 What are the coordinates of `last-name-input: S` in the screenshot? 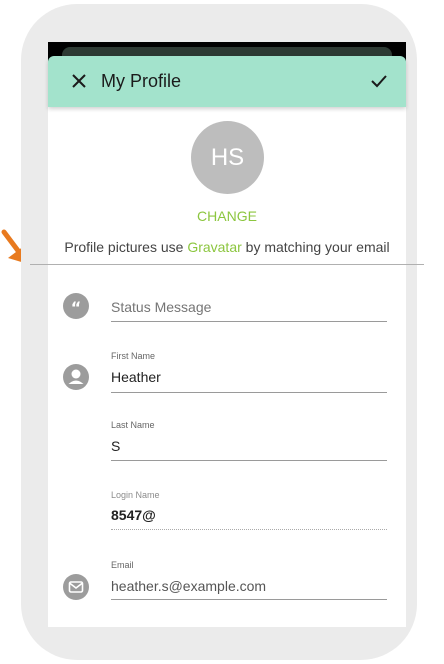 It's located at (115, 446).